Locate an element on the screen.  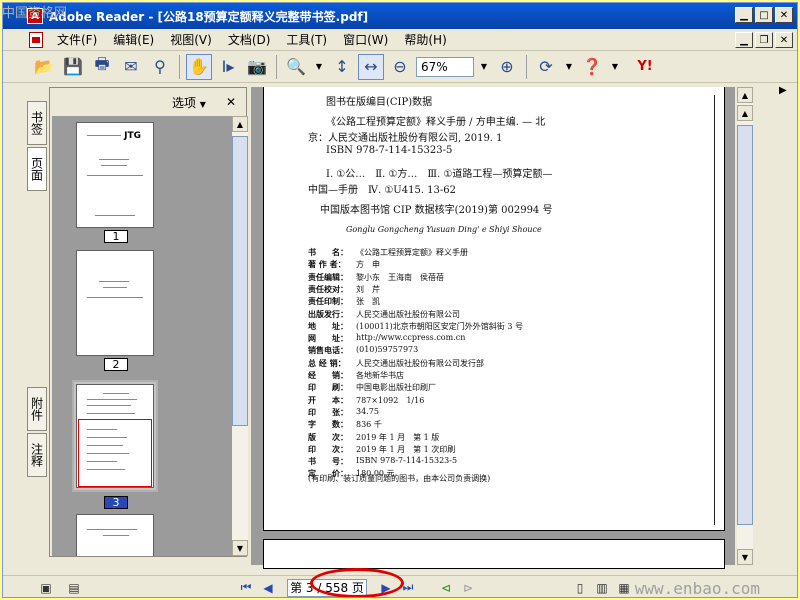
page-label-3: 3 is located at coordinates (116, 502).